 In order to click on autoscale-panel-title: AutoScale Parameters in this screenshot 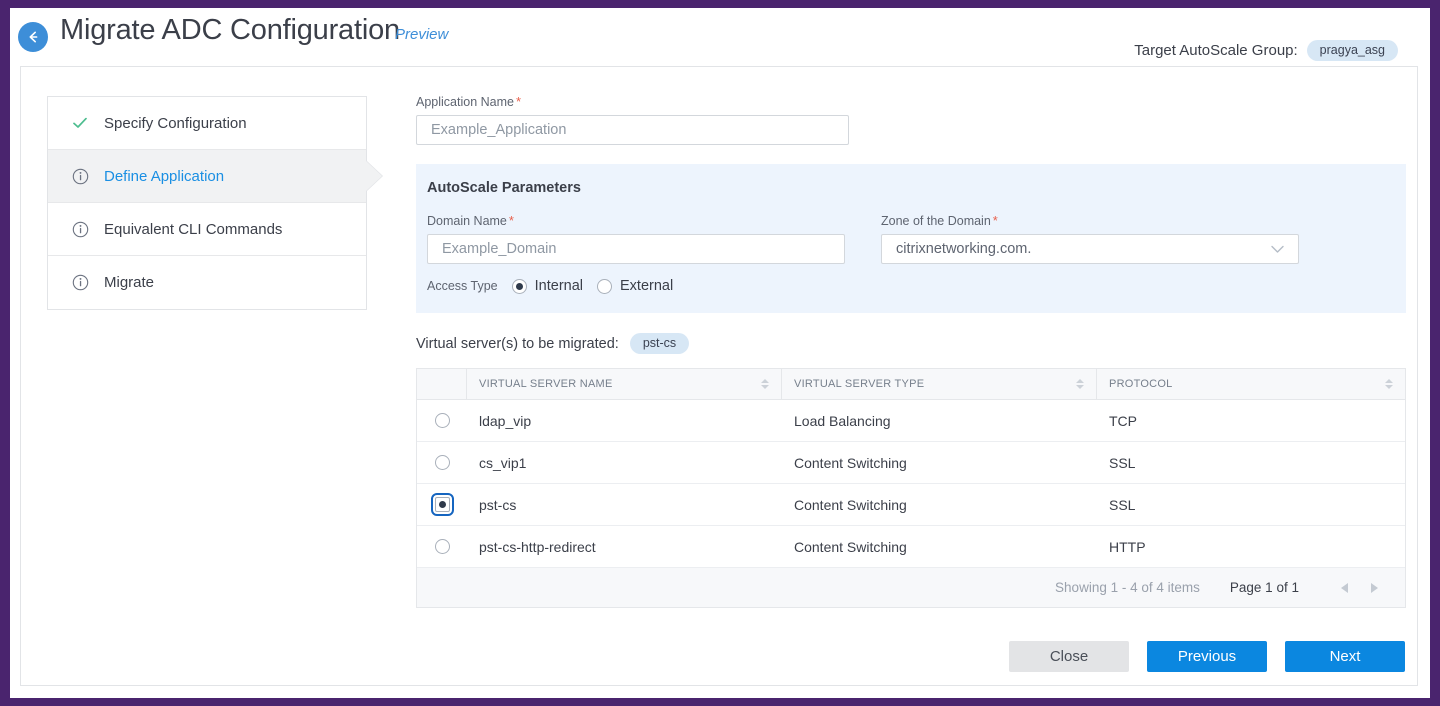, I will do `click(504, 188)`.